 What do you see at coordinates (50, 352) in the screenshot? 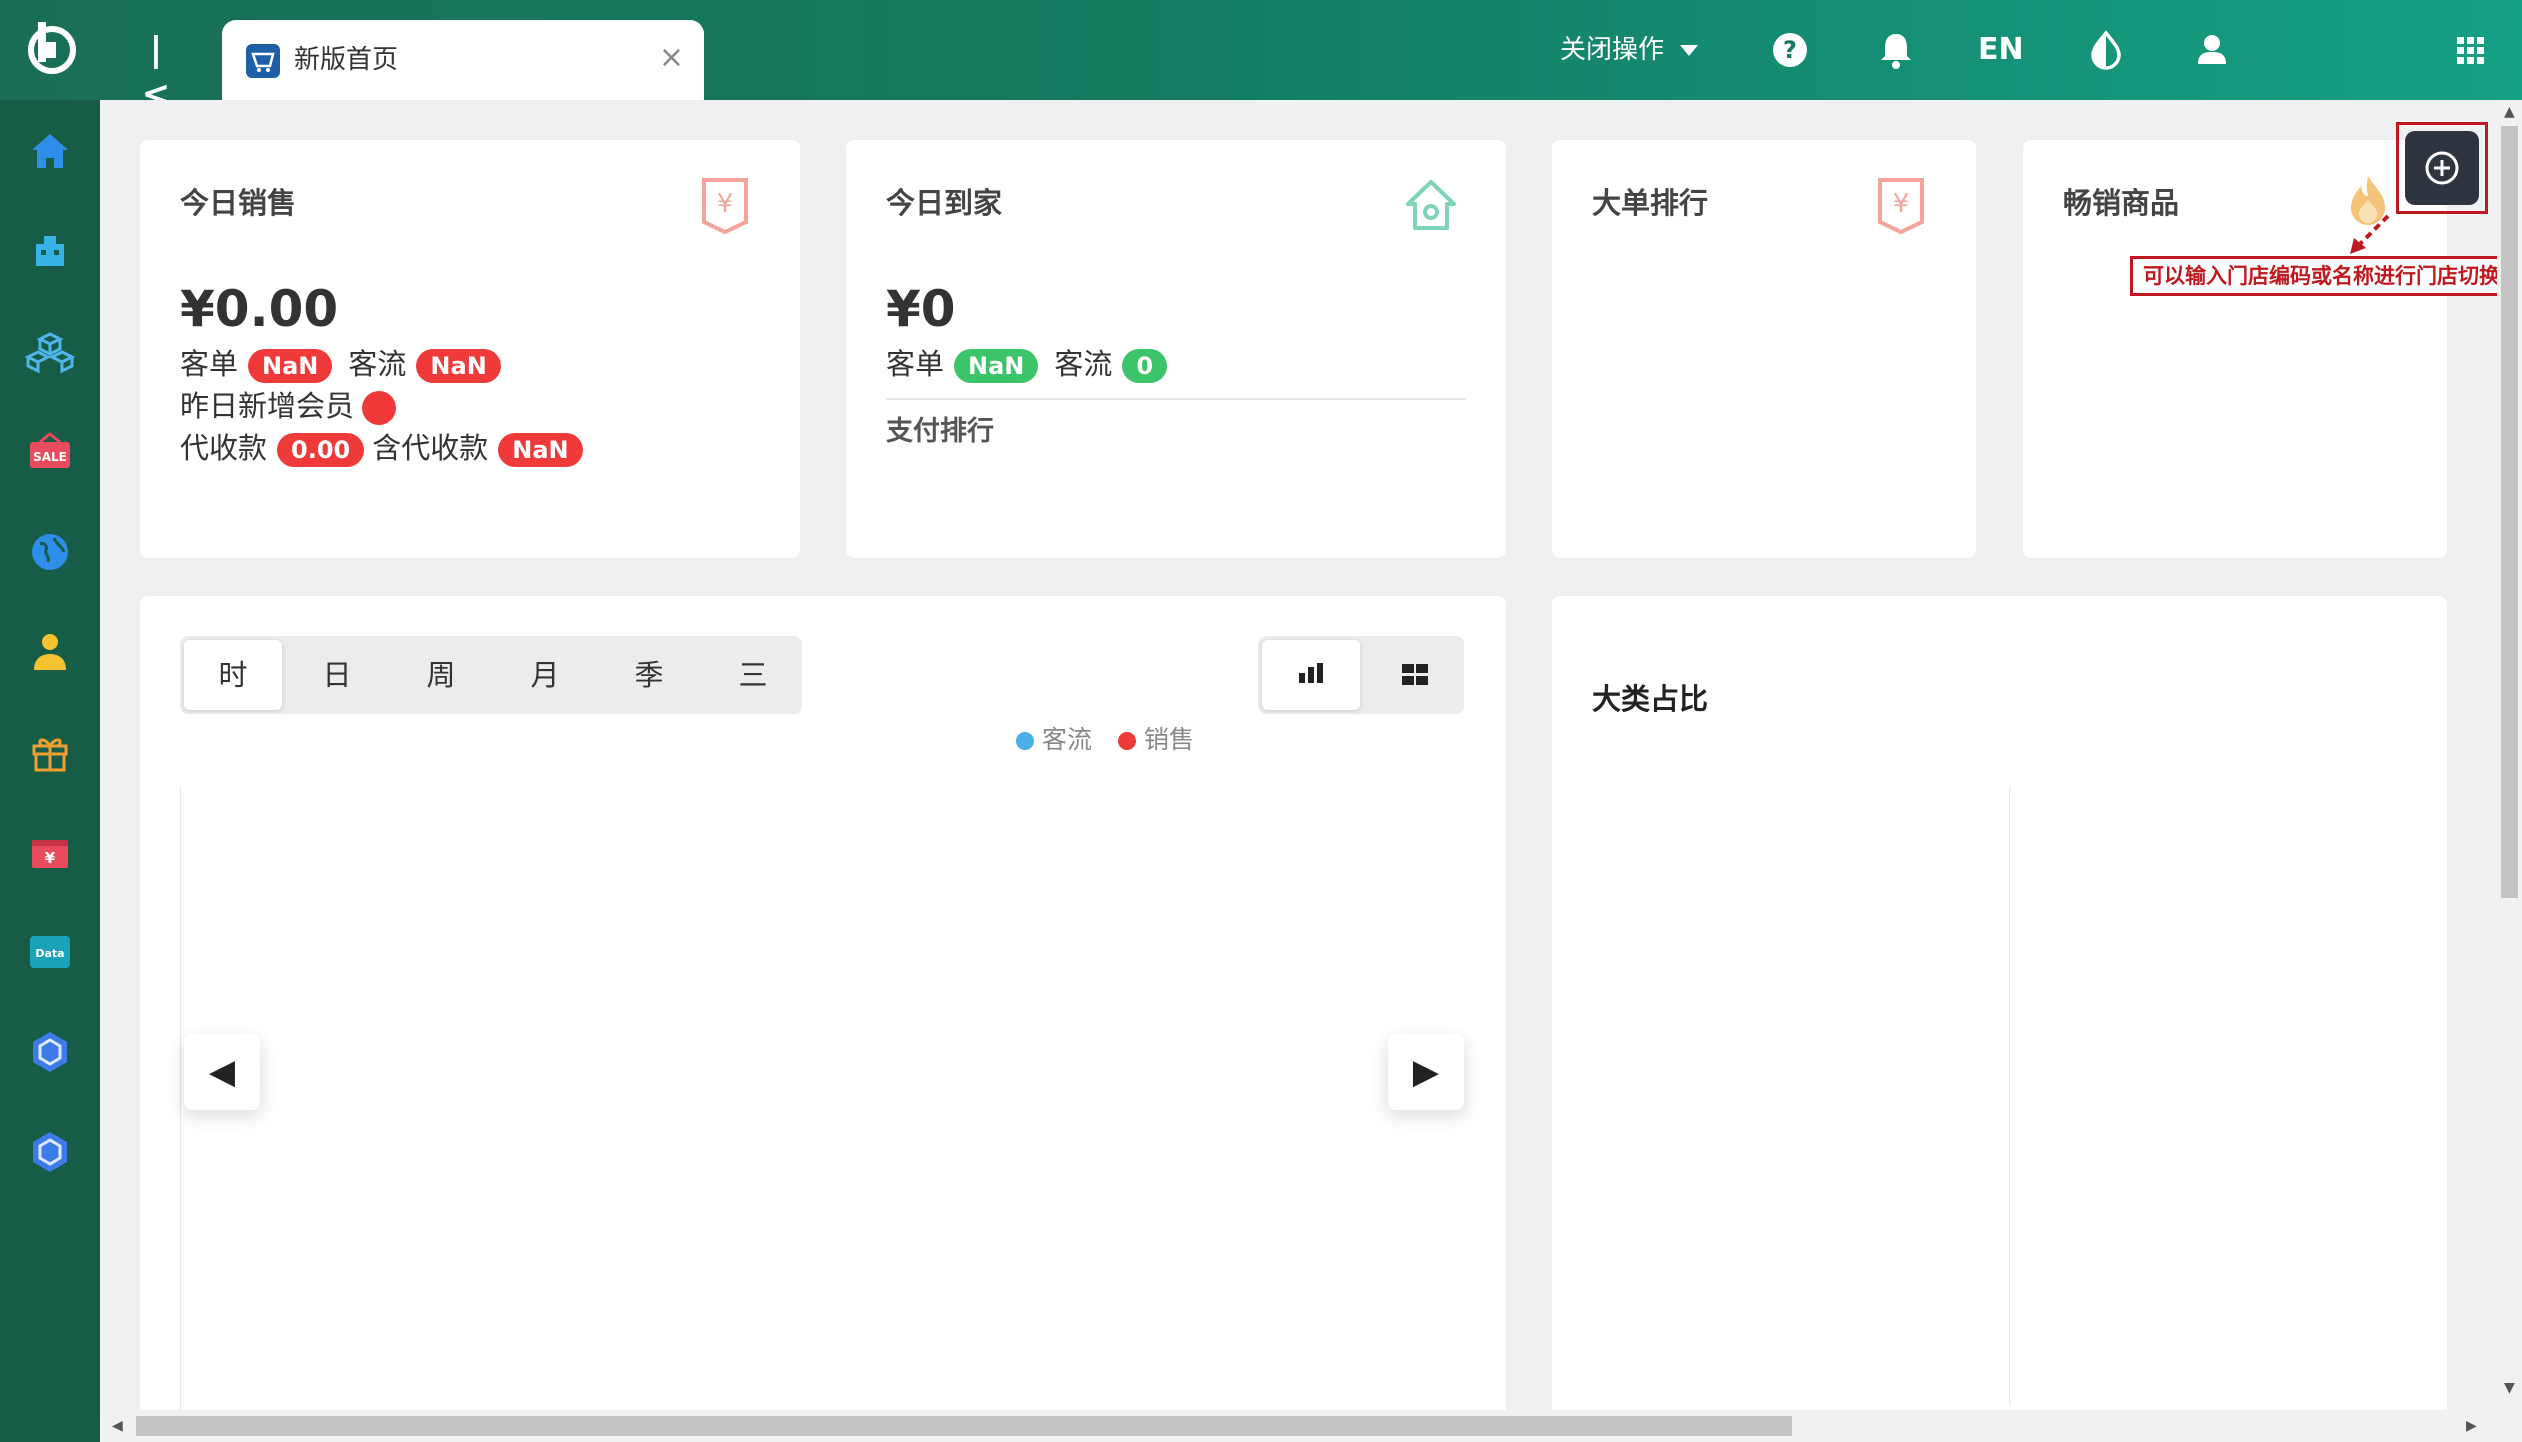
I see `cubes-icon` at bounding box center [50, 352].